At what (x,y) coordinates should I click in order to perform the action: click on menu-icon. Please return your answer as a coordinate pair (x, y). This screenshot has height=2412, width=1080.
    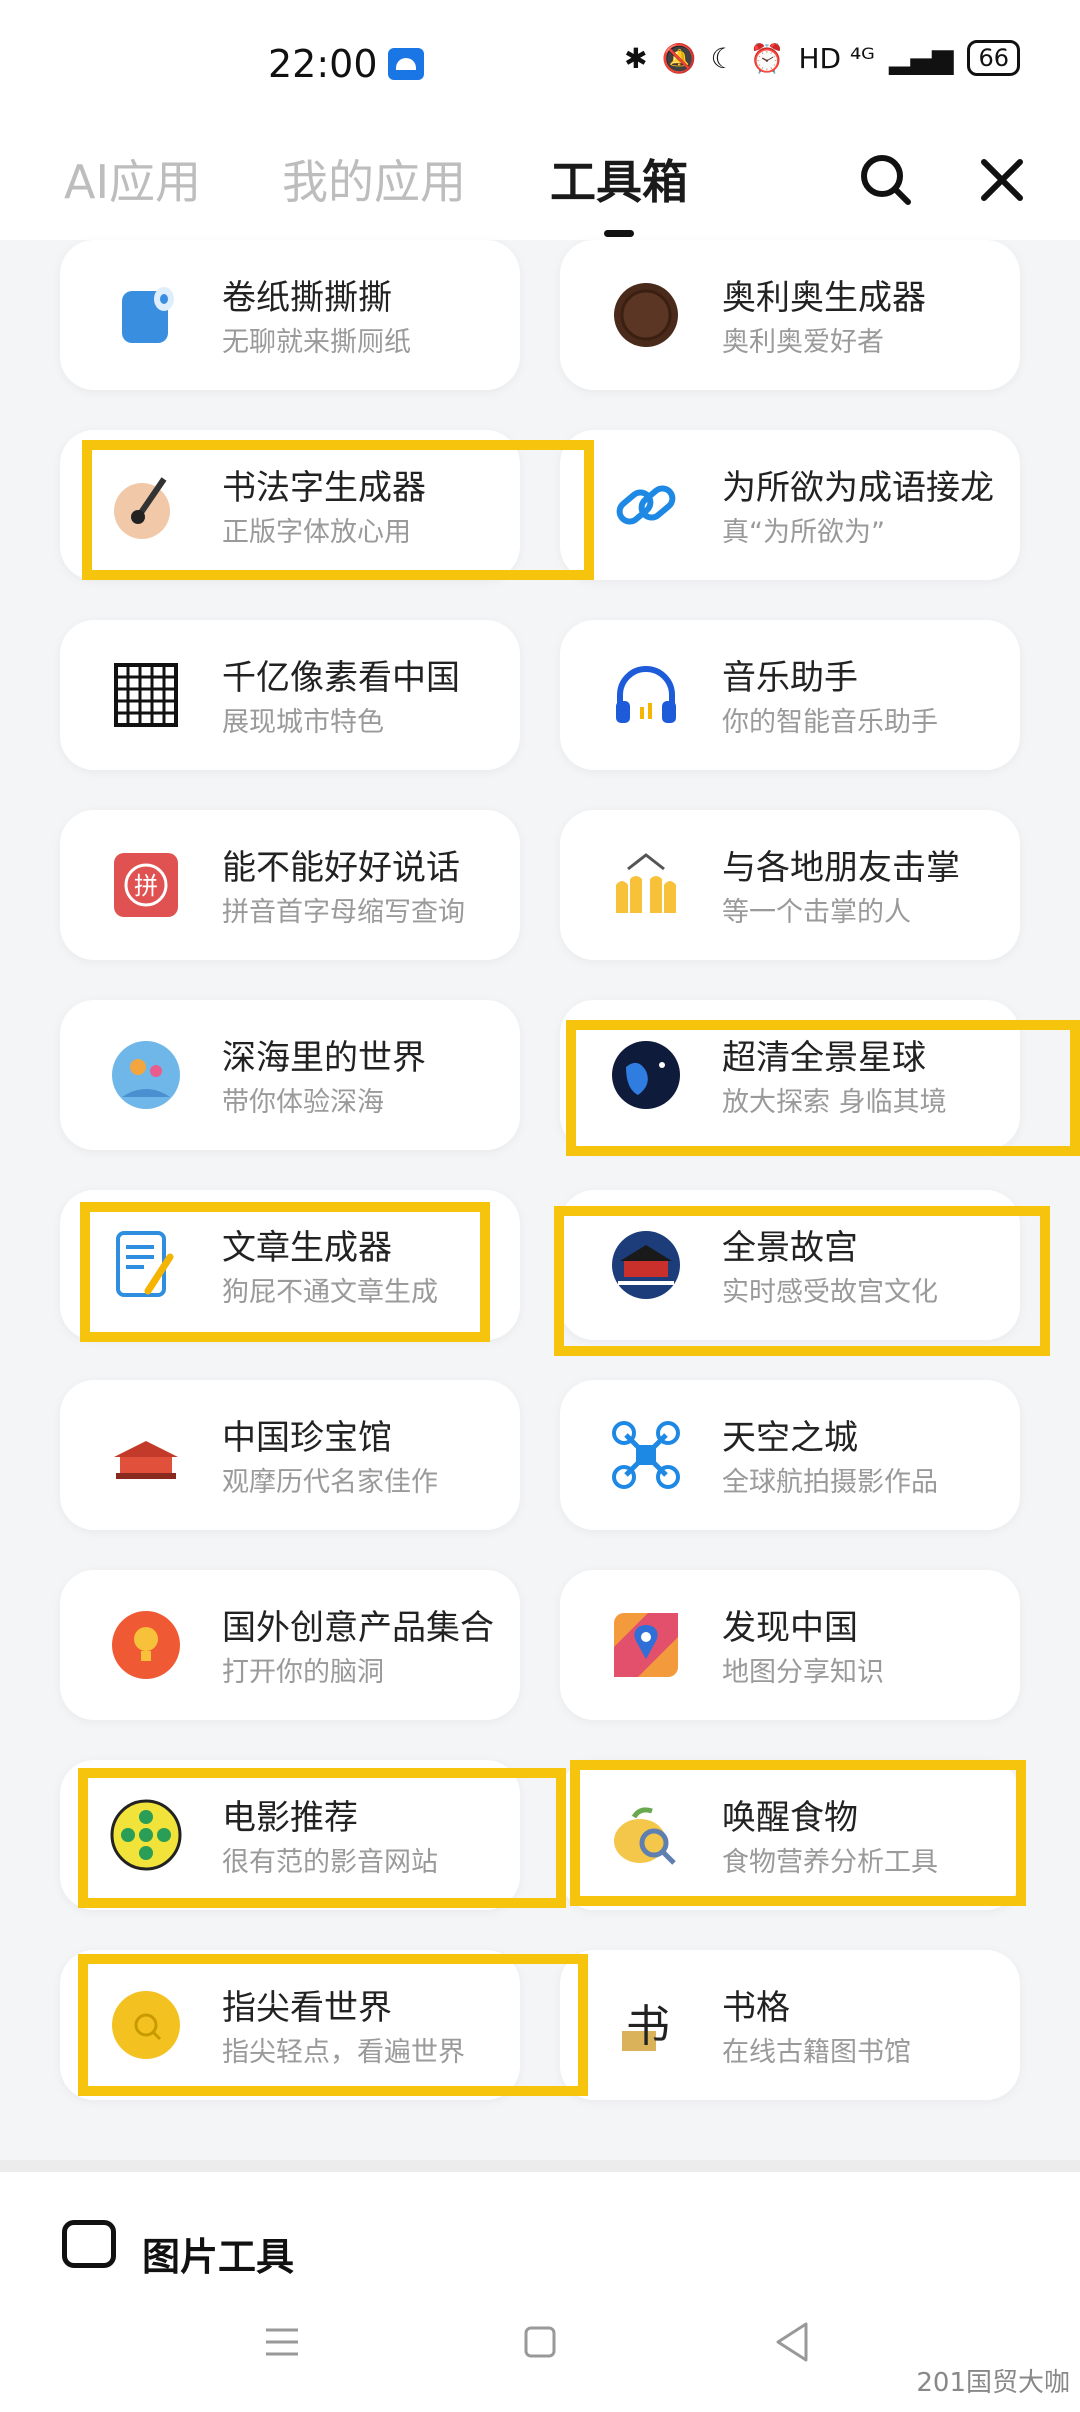
    Looking at the image, I should click on (282, 2342).